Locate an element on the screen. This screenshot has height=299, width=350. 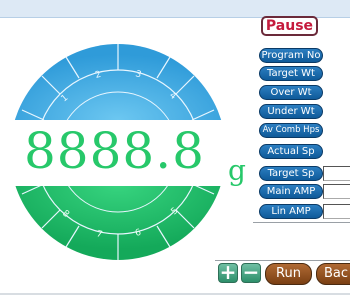
lin-amp-field is located at coordinates (336, 211).